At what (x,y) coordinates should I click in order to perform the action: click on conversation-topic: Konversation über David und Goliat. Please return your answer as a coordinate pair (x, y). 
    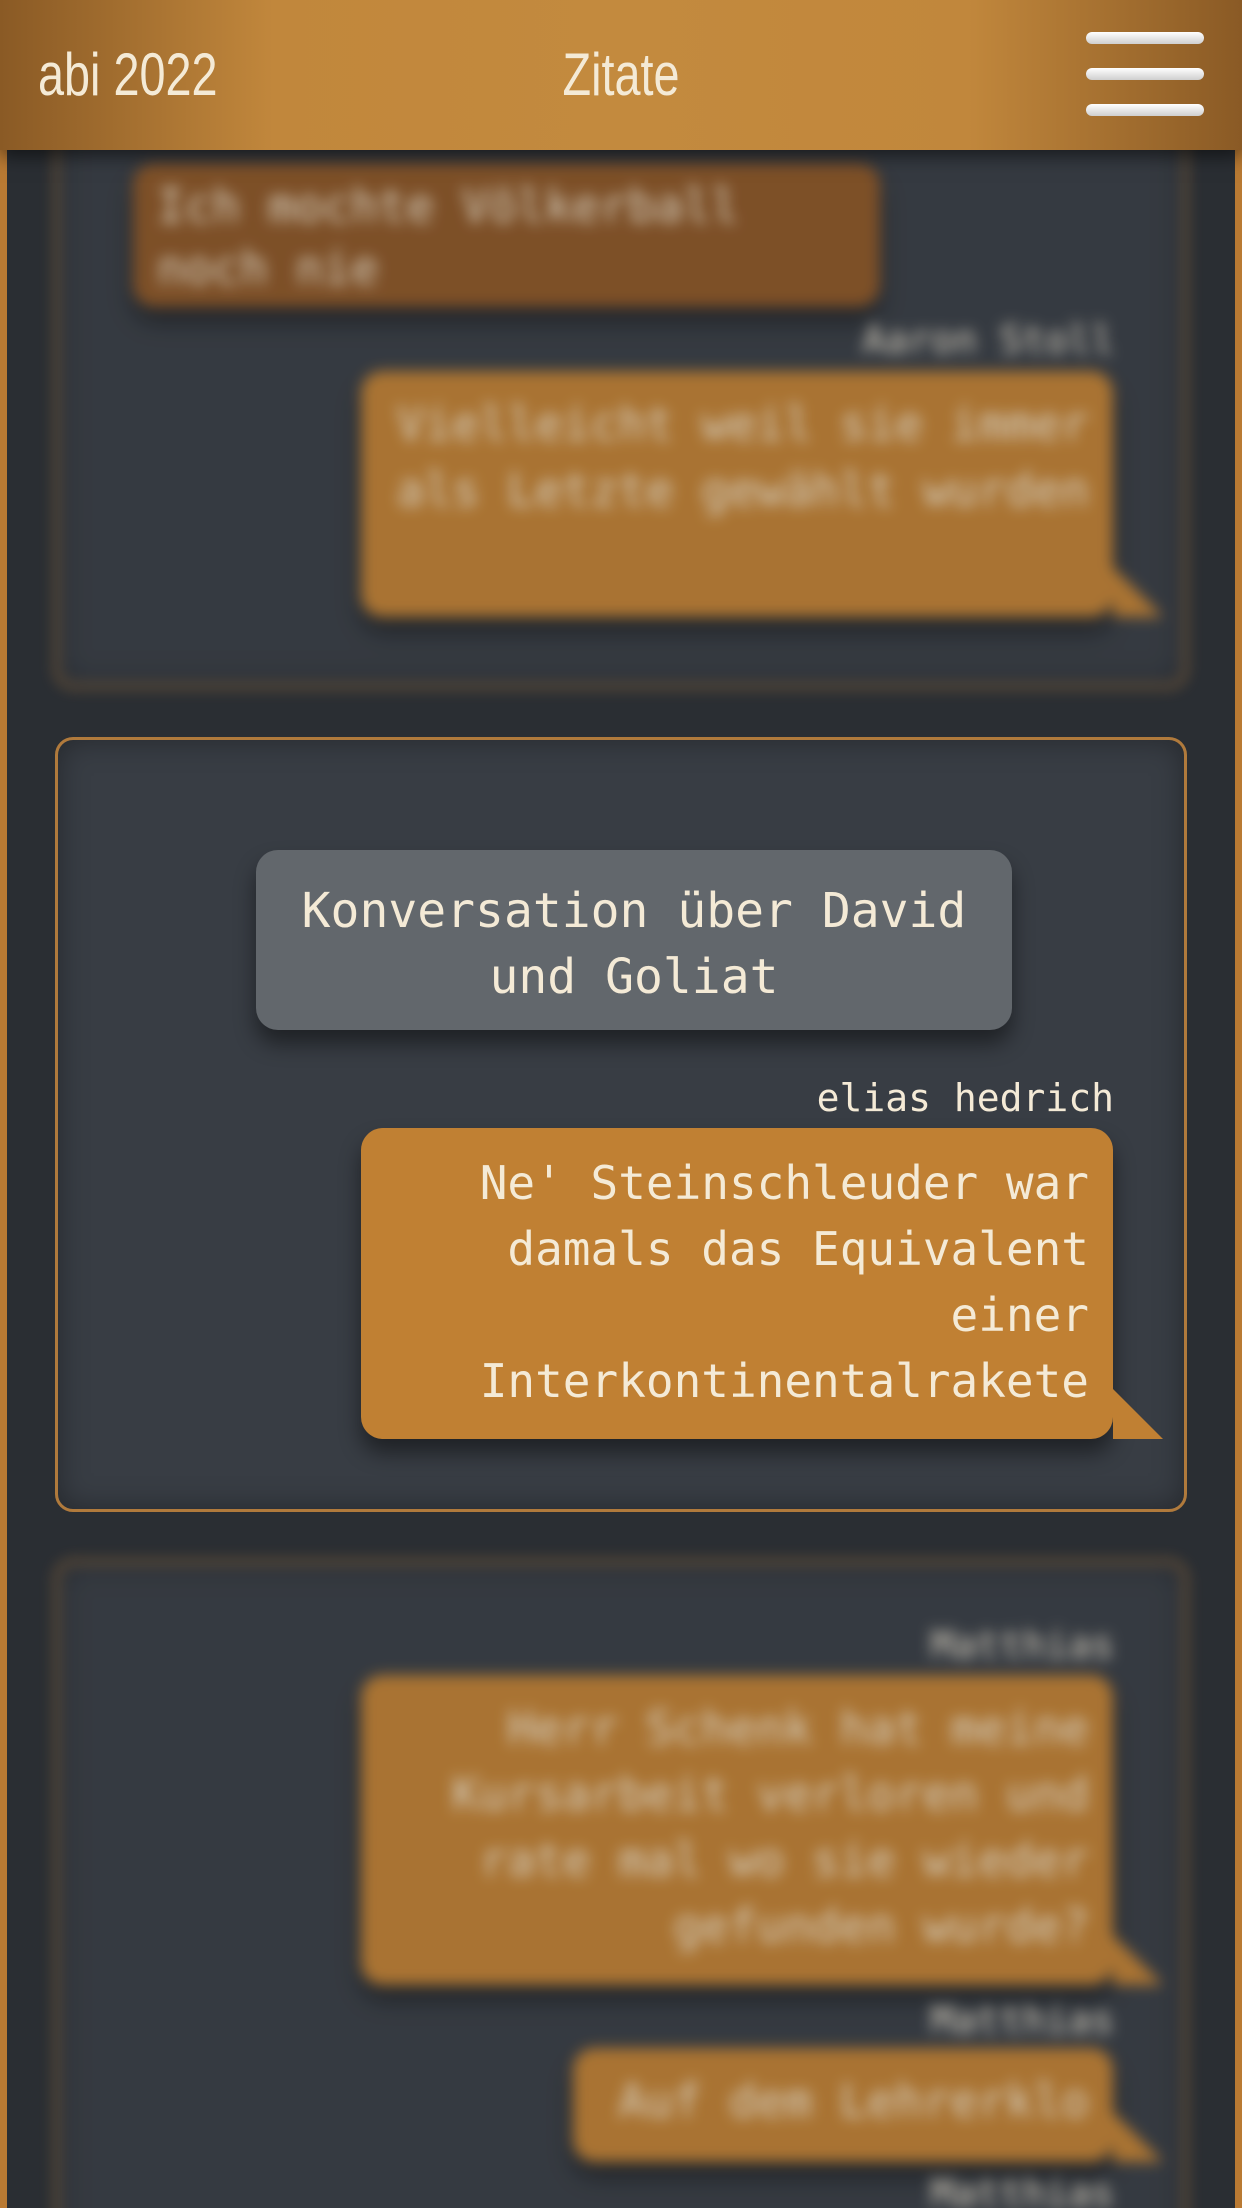
    Looking at the image, I should click on (634, 940).